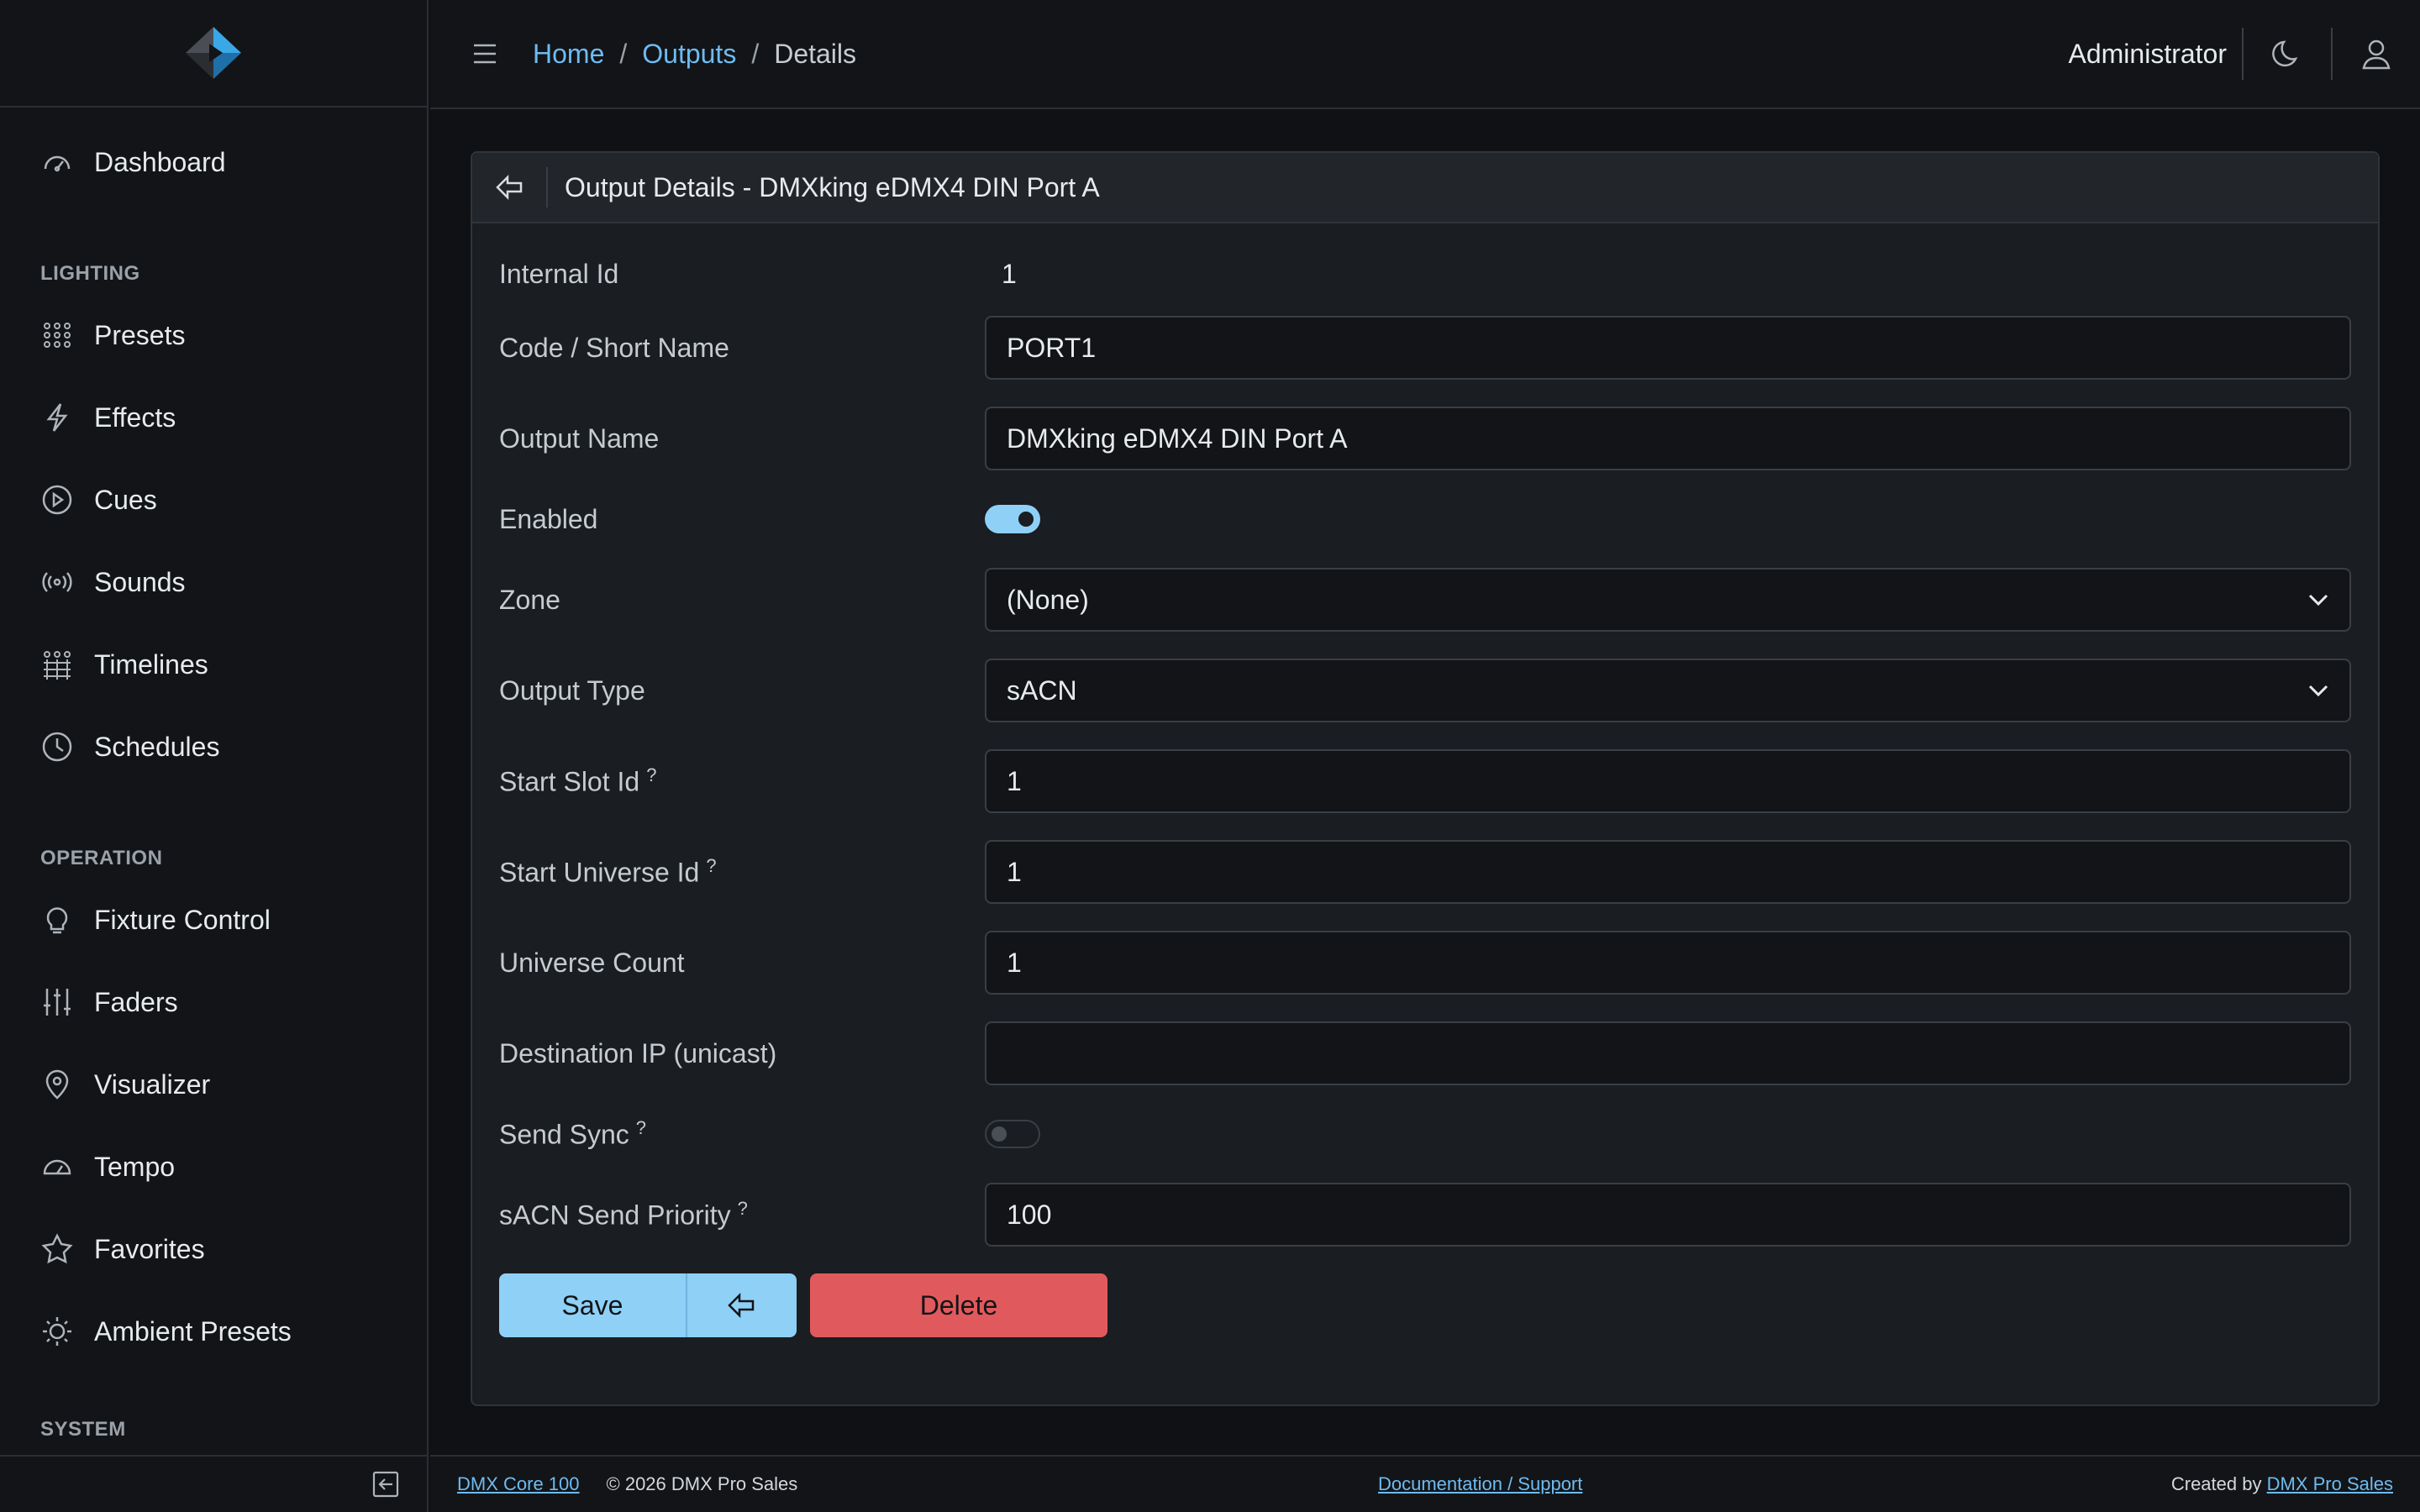 The width and height of the screenshot is (2420, 1512). I want to click on menu-toggle-icon, so click(485, 53).